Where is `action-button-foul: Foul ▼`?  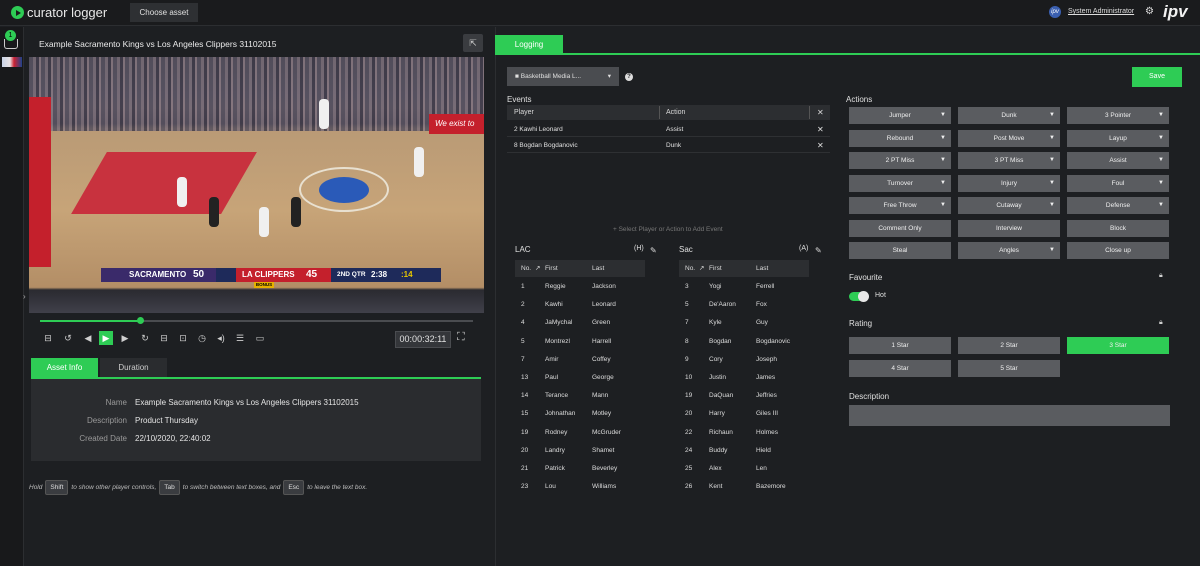 action-button-foul: Foul ▼ is located at coordinates (1118, 183).